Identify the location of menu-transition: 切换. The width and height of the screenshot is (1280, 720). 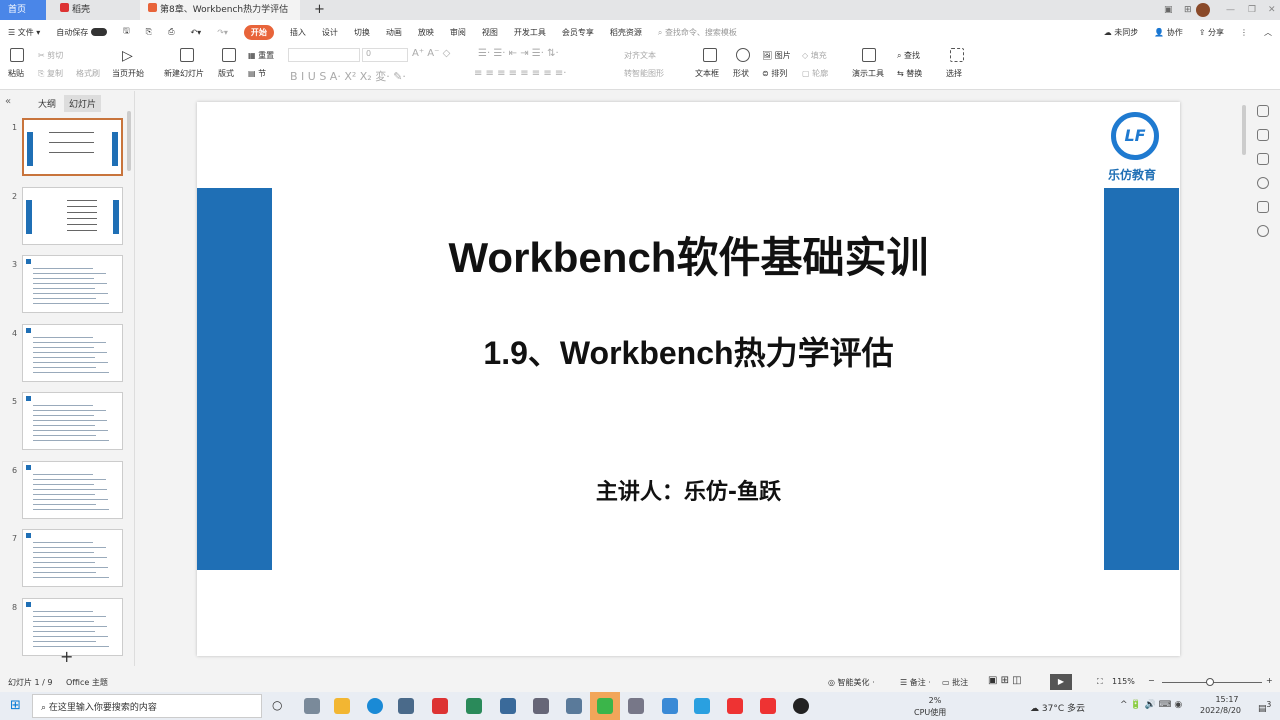
(362, 32).